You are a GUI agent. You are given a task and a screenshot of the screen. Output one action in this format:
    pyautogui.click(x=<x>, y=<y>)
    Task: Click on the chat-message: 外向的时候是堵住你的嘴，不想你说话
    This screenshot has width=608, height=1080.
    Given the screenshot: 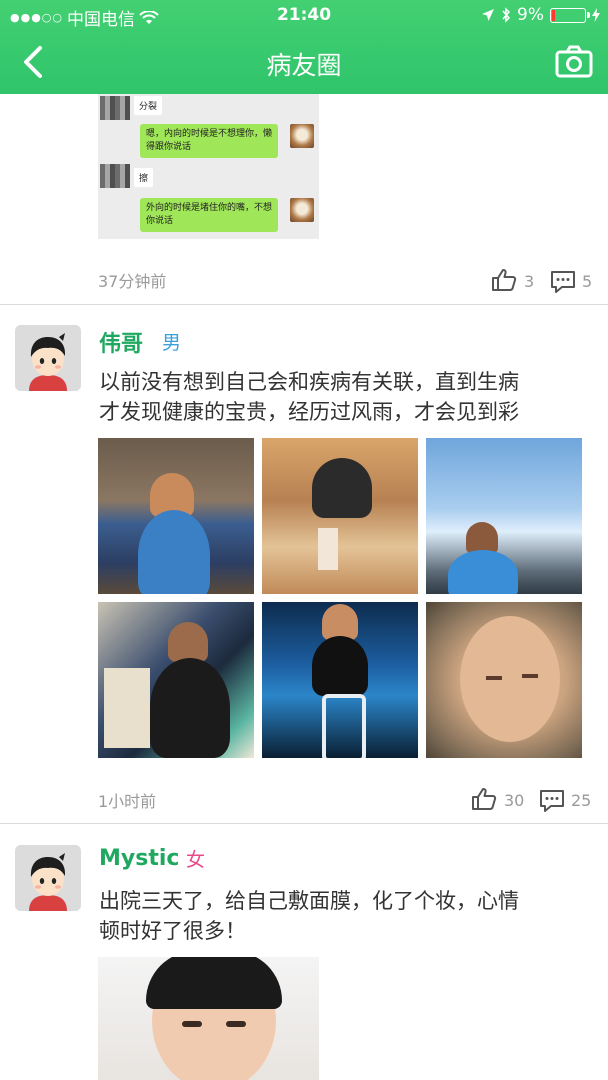 What is the action you would take?
    pyautogui.click(x=209, y=215)
    